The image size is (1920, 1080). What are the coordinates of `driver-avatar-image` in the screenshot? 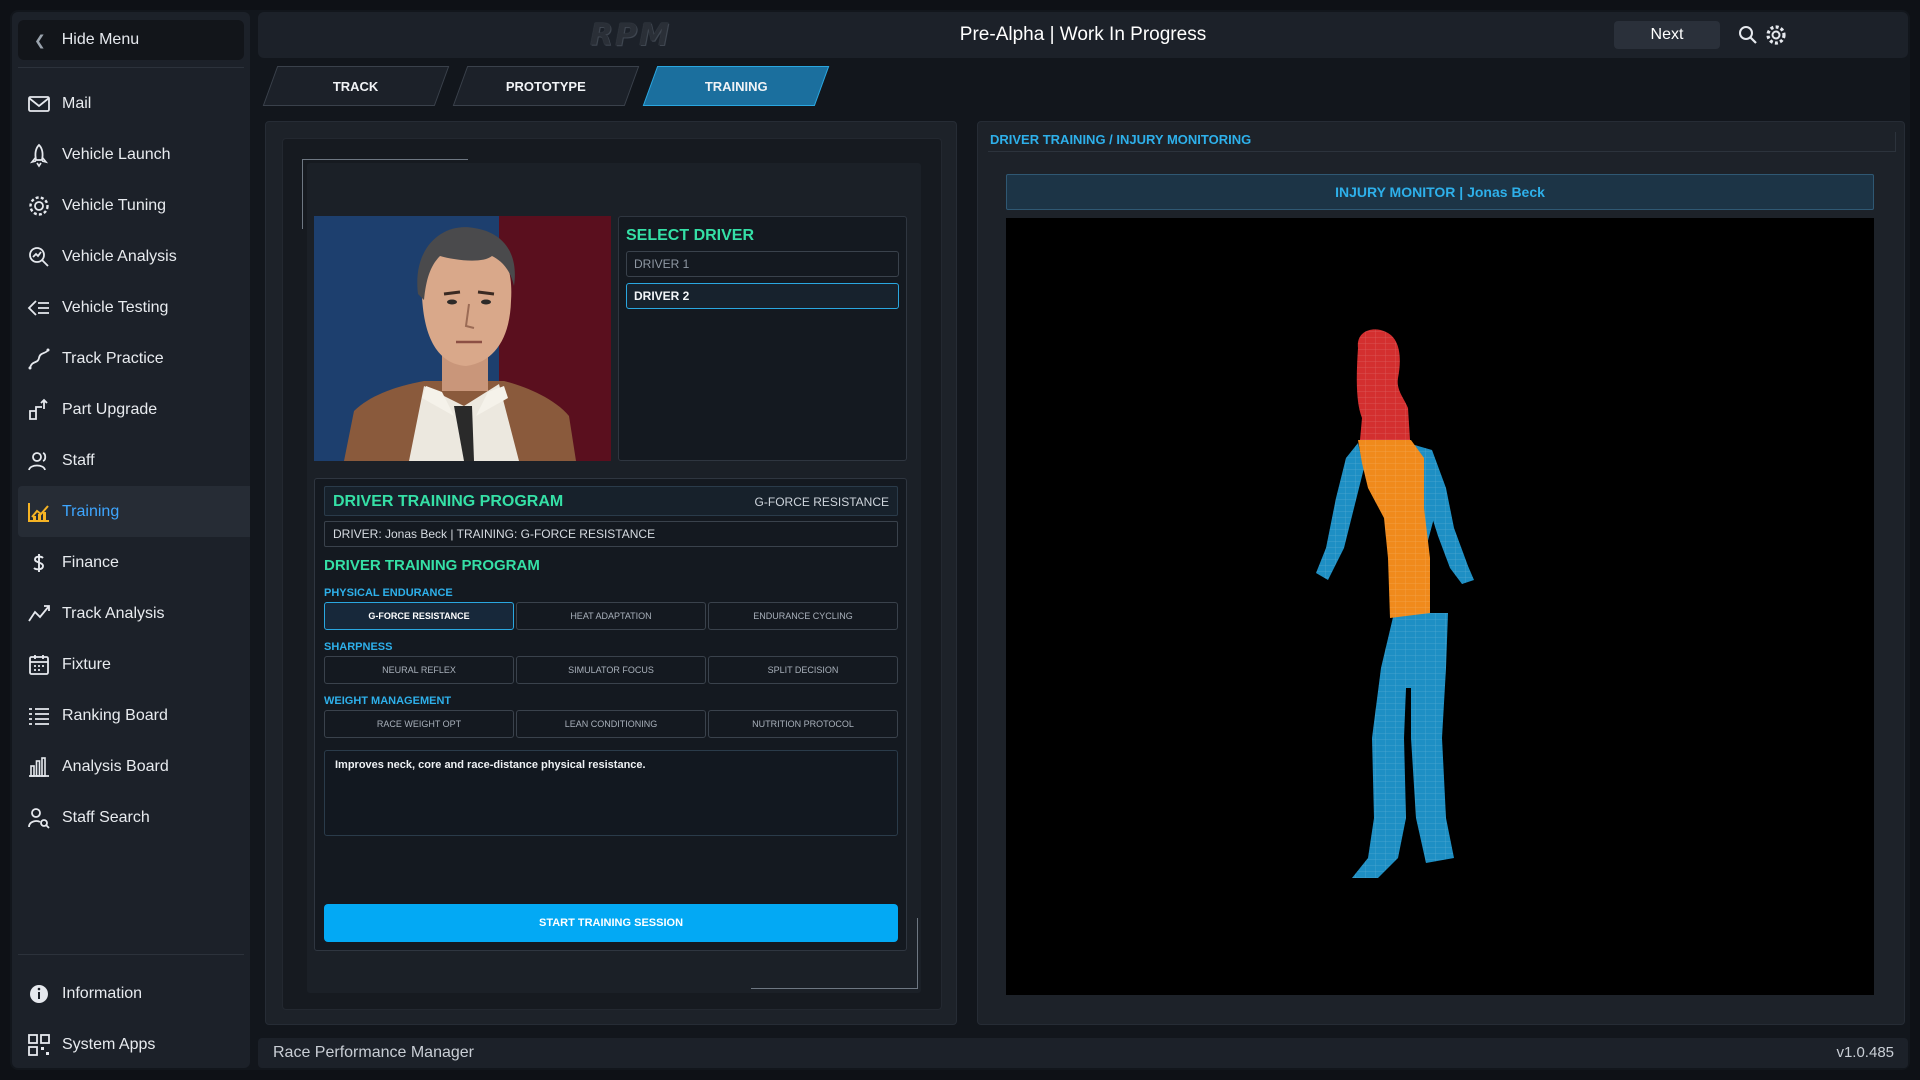 It's located at (462, 338).